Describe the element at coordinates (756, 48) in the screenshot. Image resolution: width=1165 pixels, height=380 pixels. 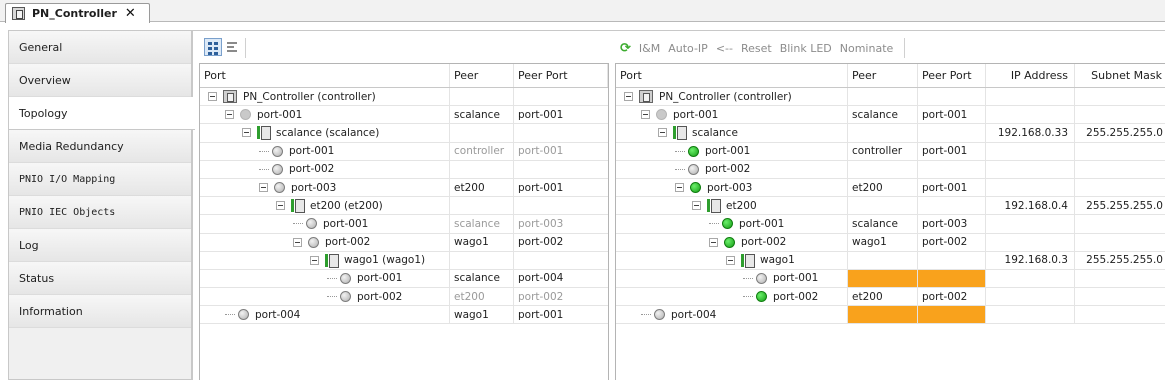
I see `reset-button: Reset` at that location.